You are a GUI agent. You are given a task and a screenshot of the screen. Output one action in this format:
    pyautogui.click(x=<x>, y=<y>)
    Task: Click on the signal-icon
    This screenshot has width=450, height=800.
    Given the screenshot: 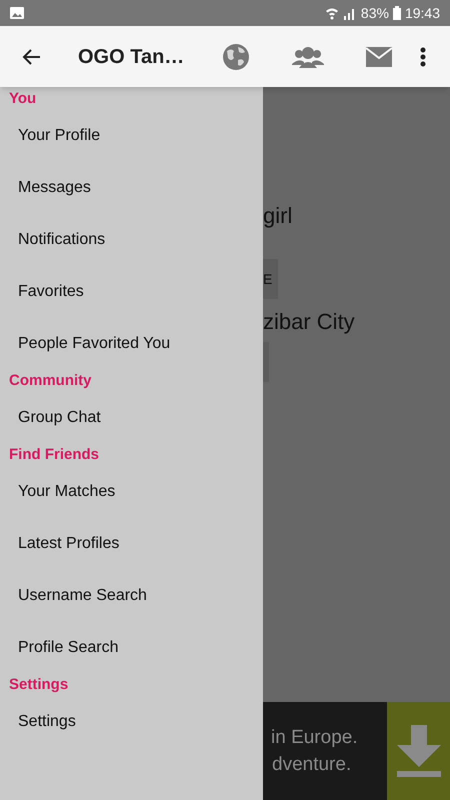 What is the action you would take?
    pyautogui.click(x=349, y=13)
    